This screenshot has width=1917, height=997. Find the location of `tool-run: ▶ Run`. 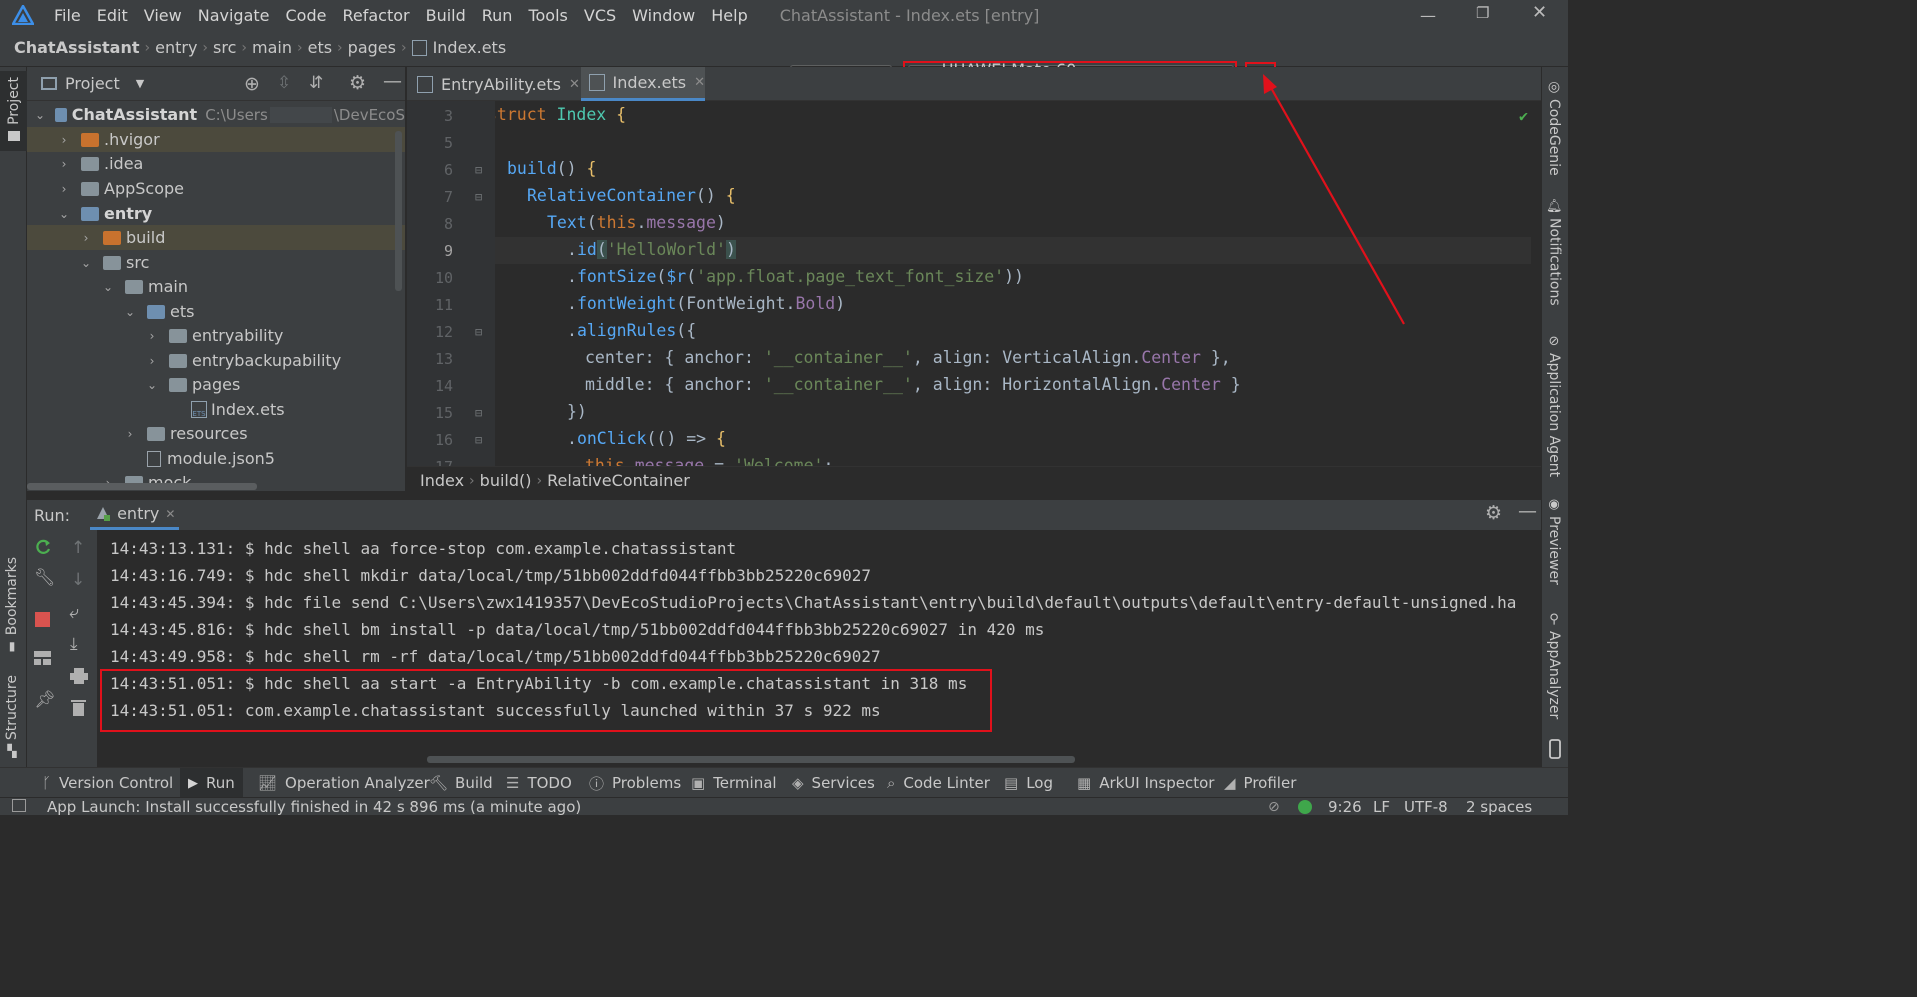

tool-run: ▶ Run is located at coordinates (211, 783).